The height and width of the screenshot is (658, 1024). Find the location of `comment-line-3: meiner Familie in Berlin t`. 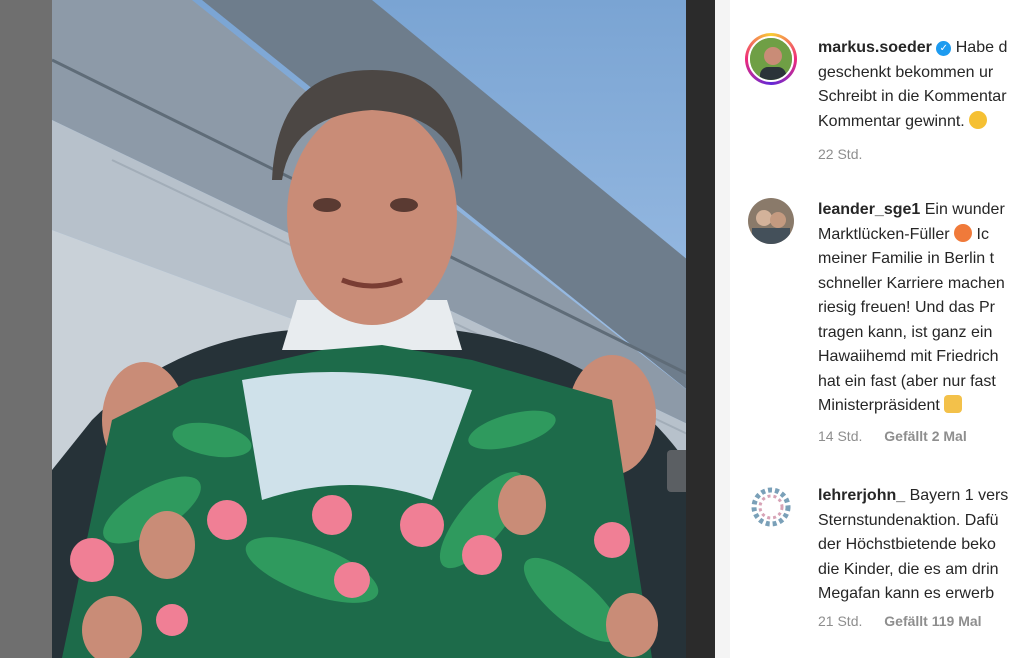

comment-line-3: meiner Familie in Berlin t is located at coordinates (906, 258).